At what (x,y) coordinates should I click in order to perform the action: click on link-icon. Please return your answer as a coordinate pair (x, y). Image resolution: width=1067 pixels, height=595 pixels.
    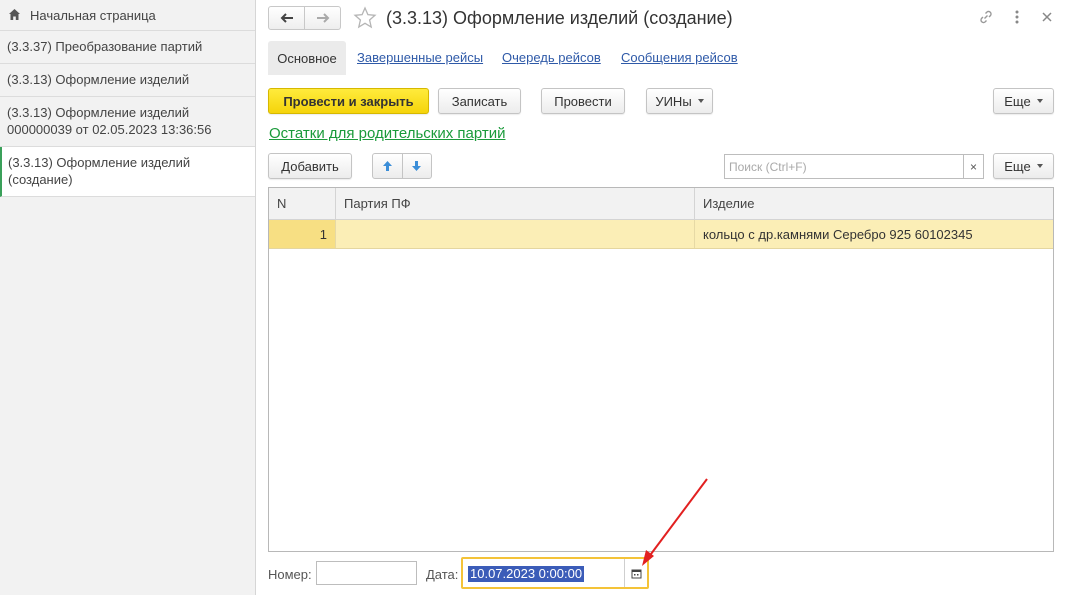
    Looking at the image, I should click on (986, 17).